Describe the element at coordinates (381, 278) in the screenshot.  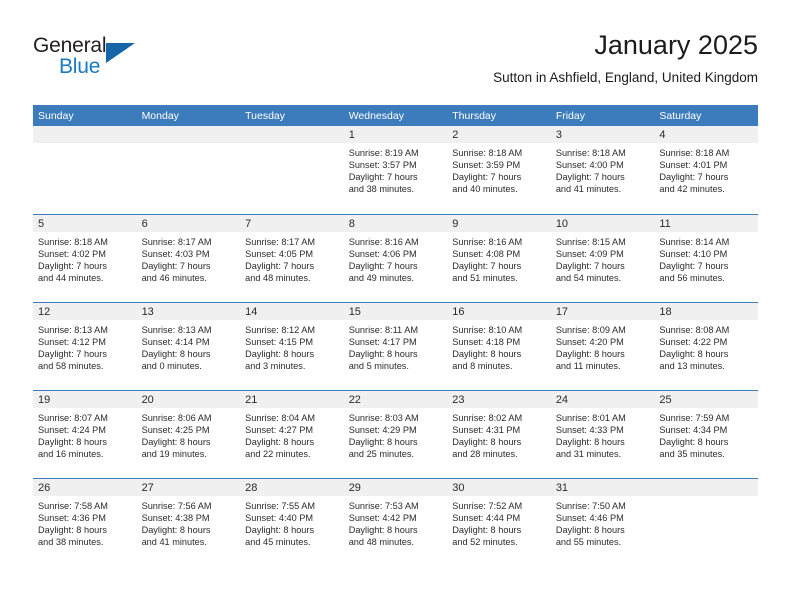
I see `day-detail-line: and 49 minutes.` at that location.